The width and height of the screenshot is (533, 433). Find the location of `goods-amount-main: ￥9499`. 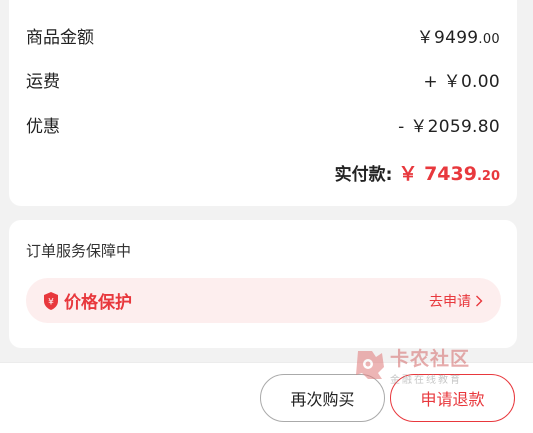

goods-amount-main: ￥9499 is located at coordinates (447, 37).